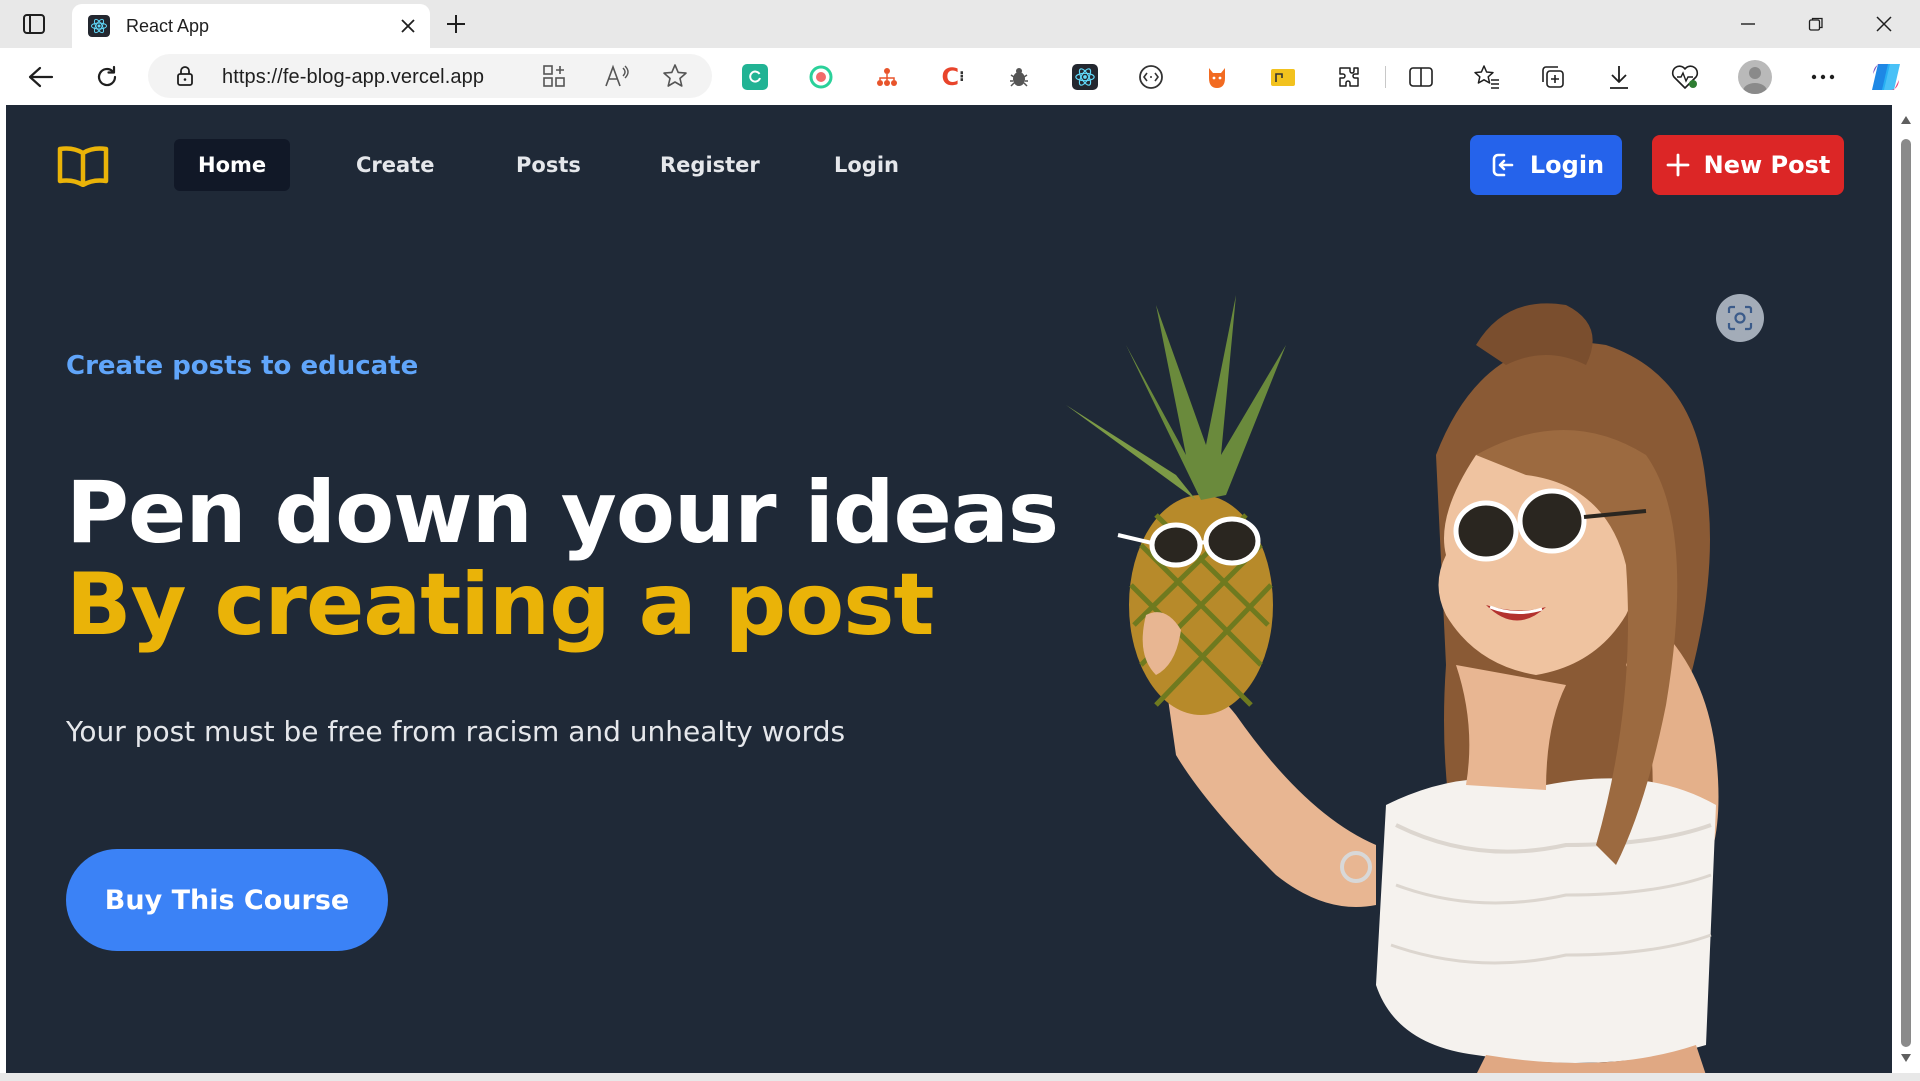 This screenshot has width=1920, height=1081. What do you see at coordinates (548, 165) in the screenshot?
I see `nav-posts: Posts` at bounding box center [548, 165].